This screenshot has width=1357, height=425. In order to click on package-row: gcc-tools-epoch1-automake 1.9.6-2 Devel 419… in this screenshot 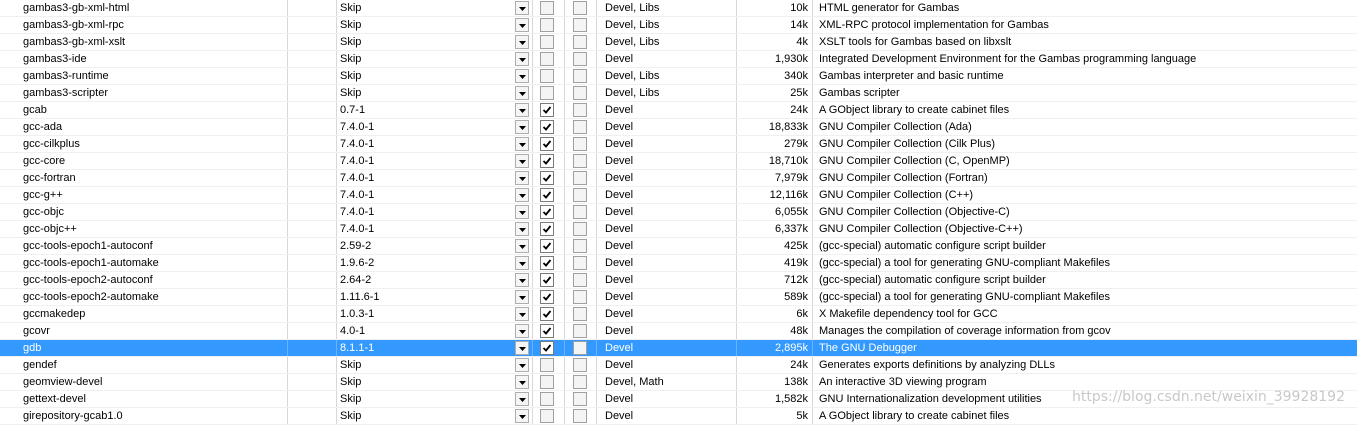, I will do `click(678, 263)`.